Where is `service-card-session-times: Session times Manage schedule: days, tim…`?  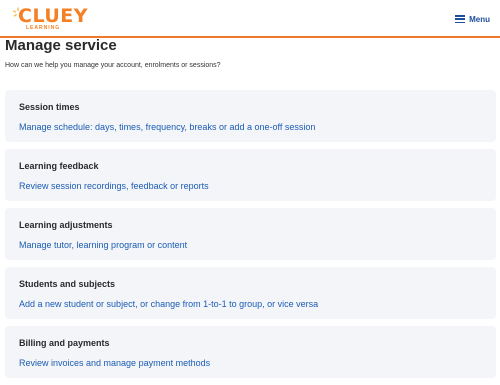
service-card-session-times: Session times Manage schedule: days, tim… is located at coordinates (250, 116).